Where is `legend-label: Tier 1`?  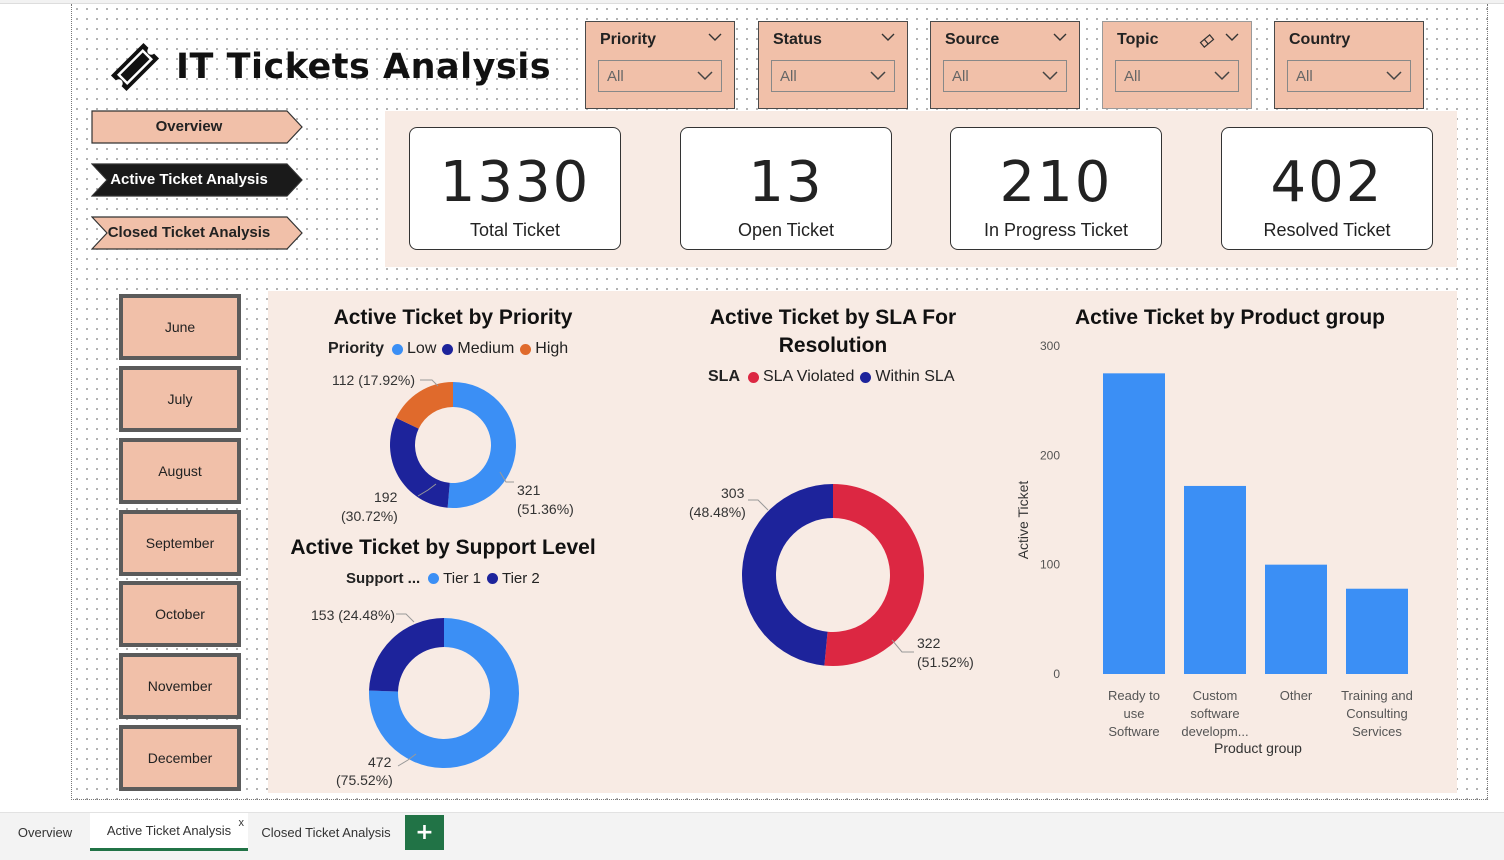
legend-label: Tier 1 is located at coordinates (462, 578).